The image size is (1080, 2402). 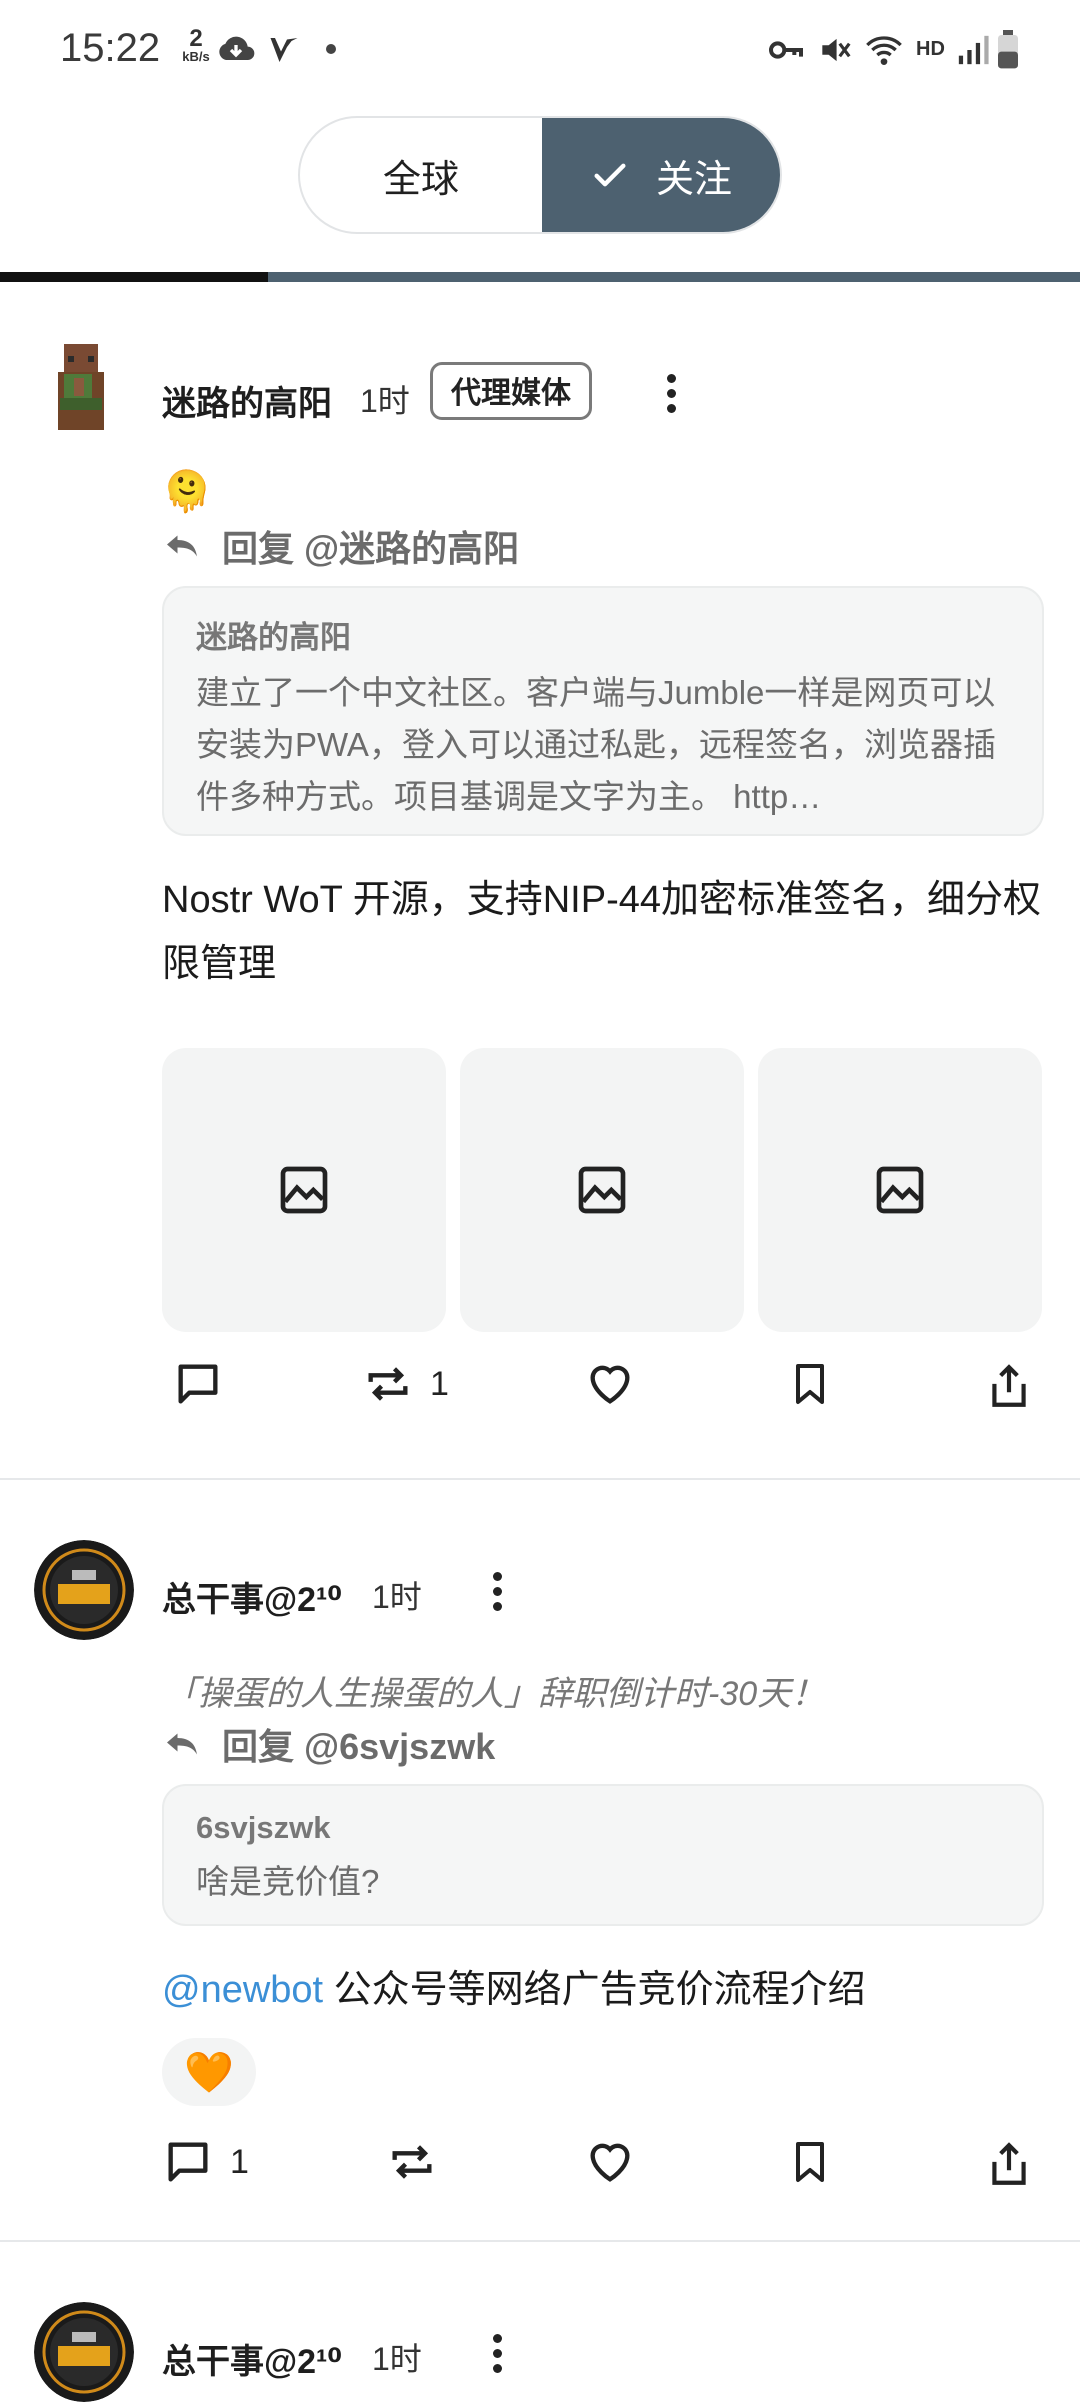 I want to click on signal-icon, so click(x=973, y=50).